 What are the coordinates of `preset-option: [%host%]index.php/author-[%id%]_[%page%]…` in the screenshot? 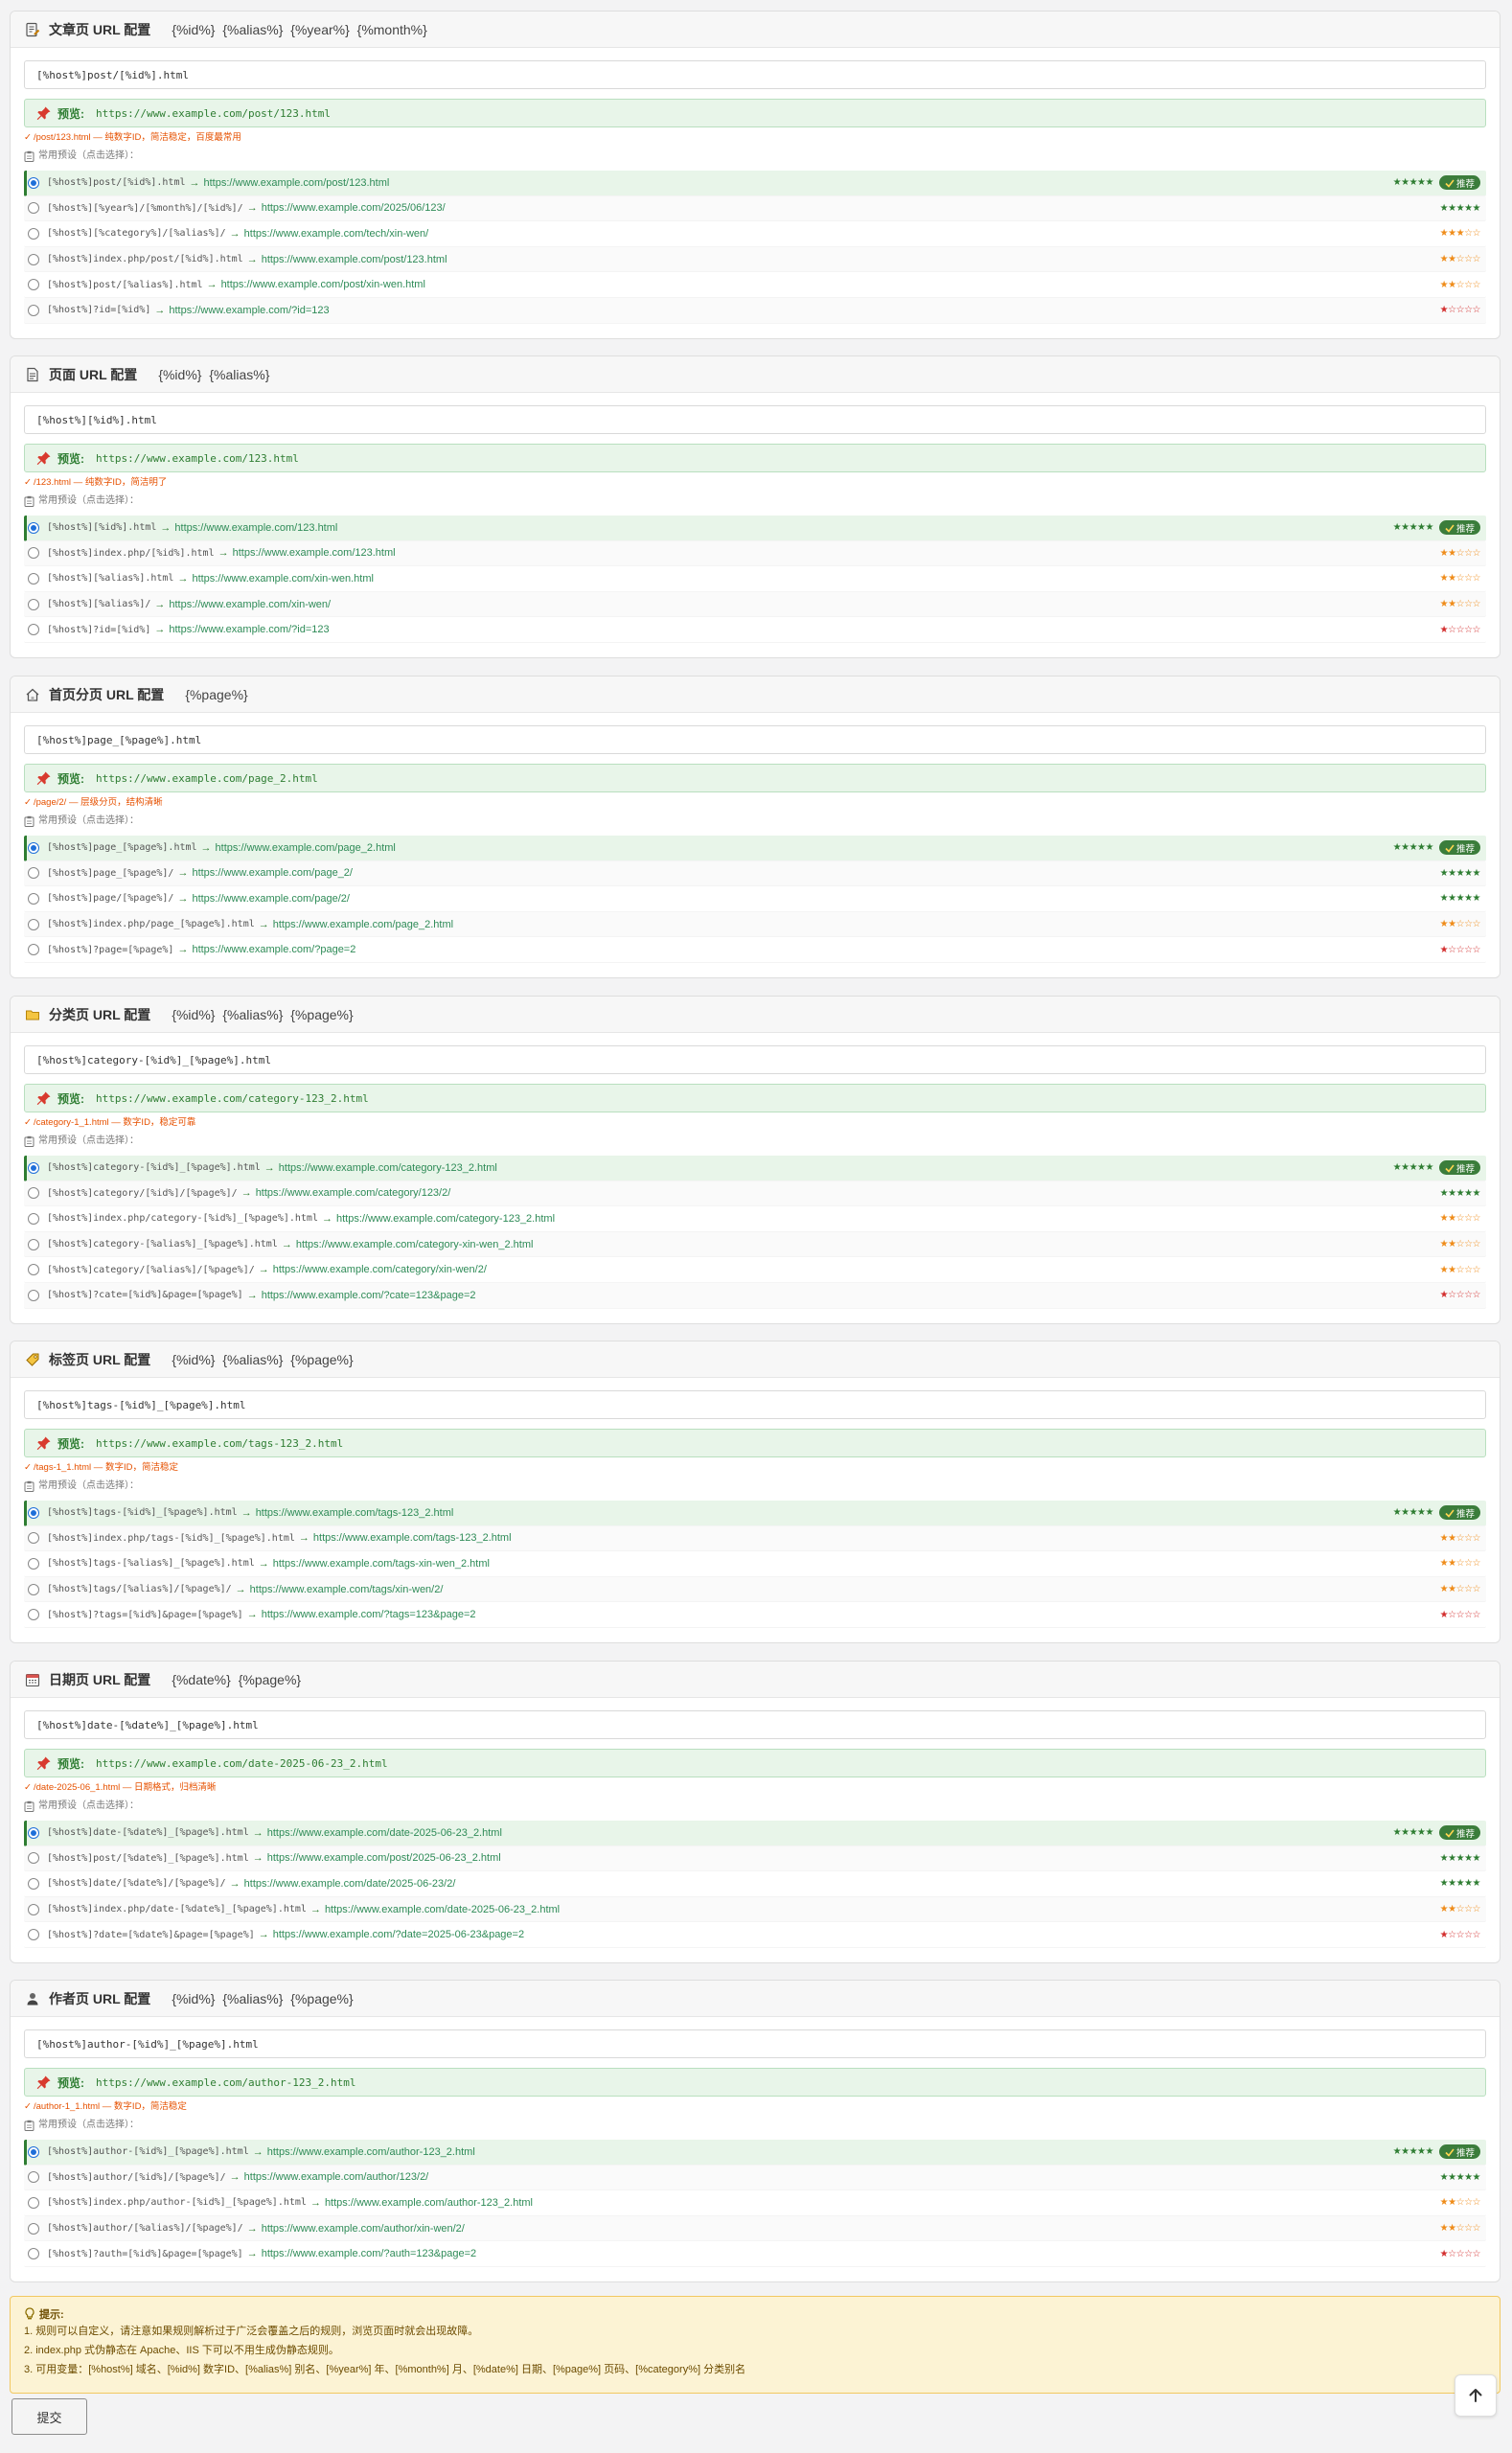 It's located at (755, 2203).